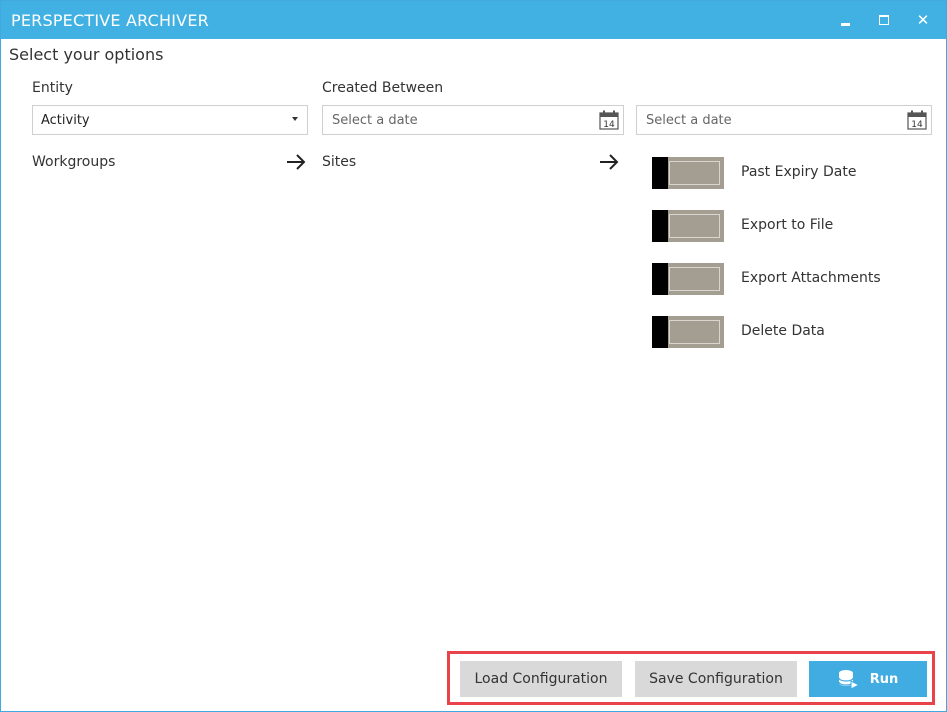 The width and height of the screenshot is (947, 712). Describe the element at coordinates (383, 88) in the screenshot. I see `created-between-label: Created Between` at that location.